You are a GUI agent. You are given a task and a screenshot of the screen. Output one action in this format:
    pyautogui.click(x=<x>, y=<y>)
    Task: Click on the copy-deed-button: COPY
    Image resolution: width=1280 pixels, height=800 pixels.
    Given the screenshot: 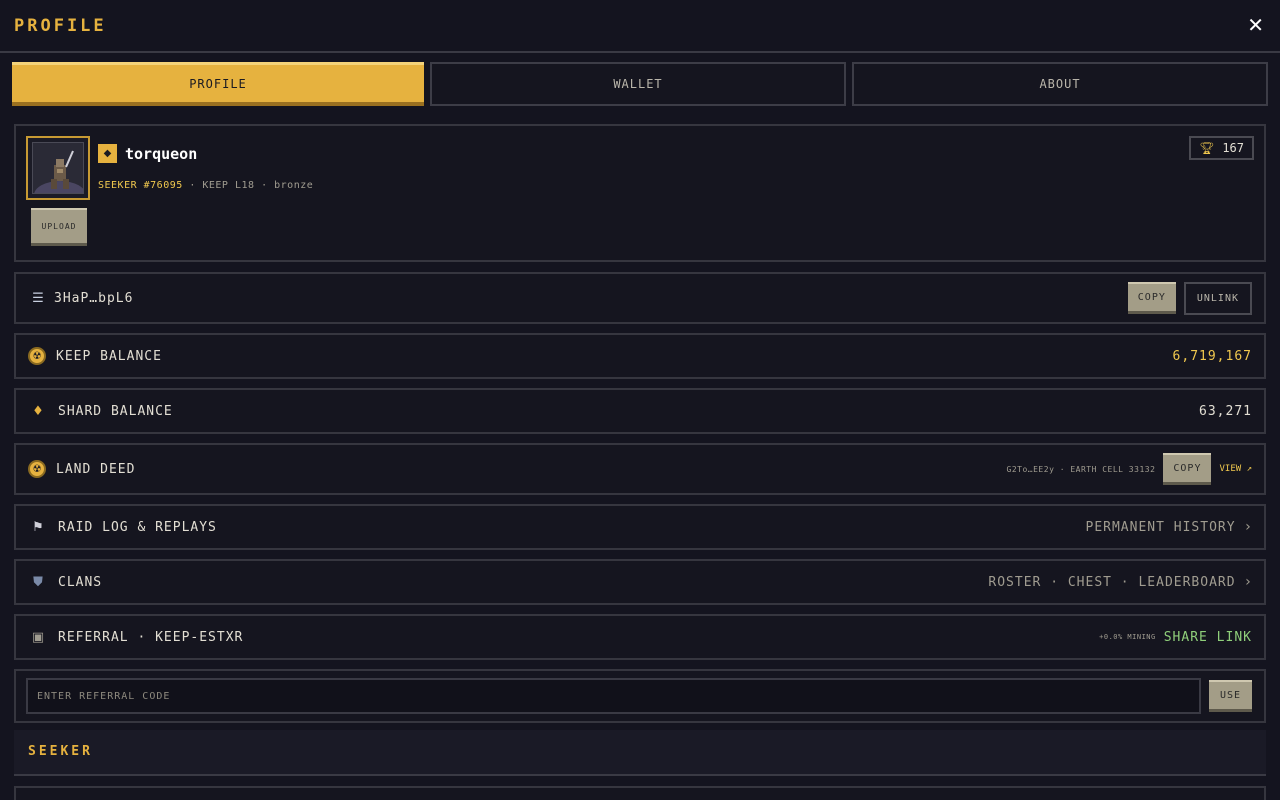 What is the action you would take?
    pyautogui.click(x=1187, y=469)
    